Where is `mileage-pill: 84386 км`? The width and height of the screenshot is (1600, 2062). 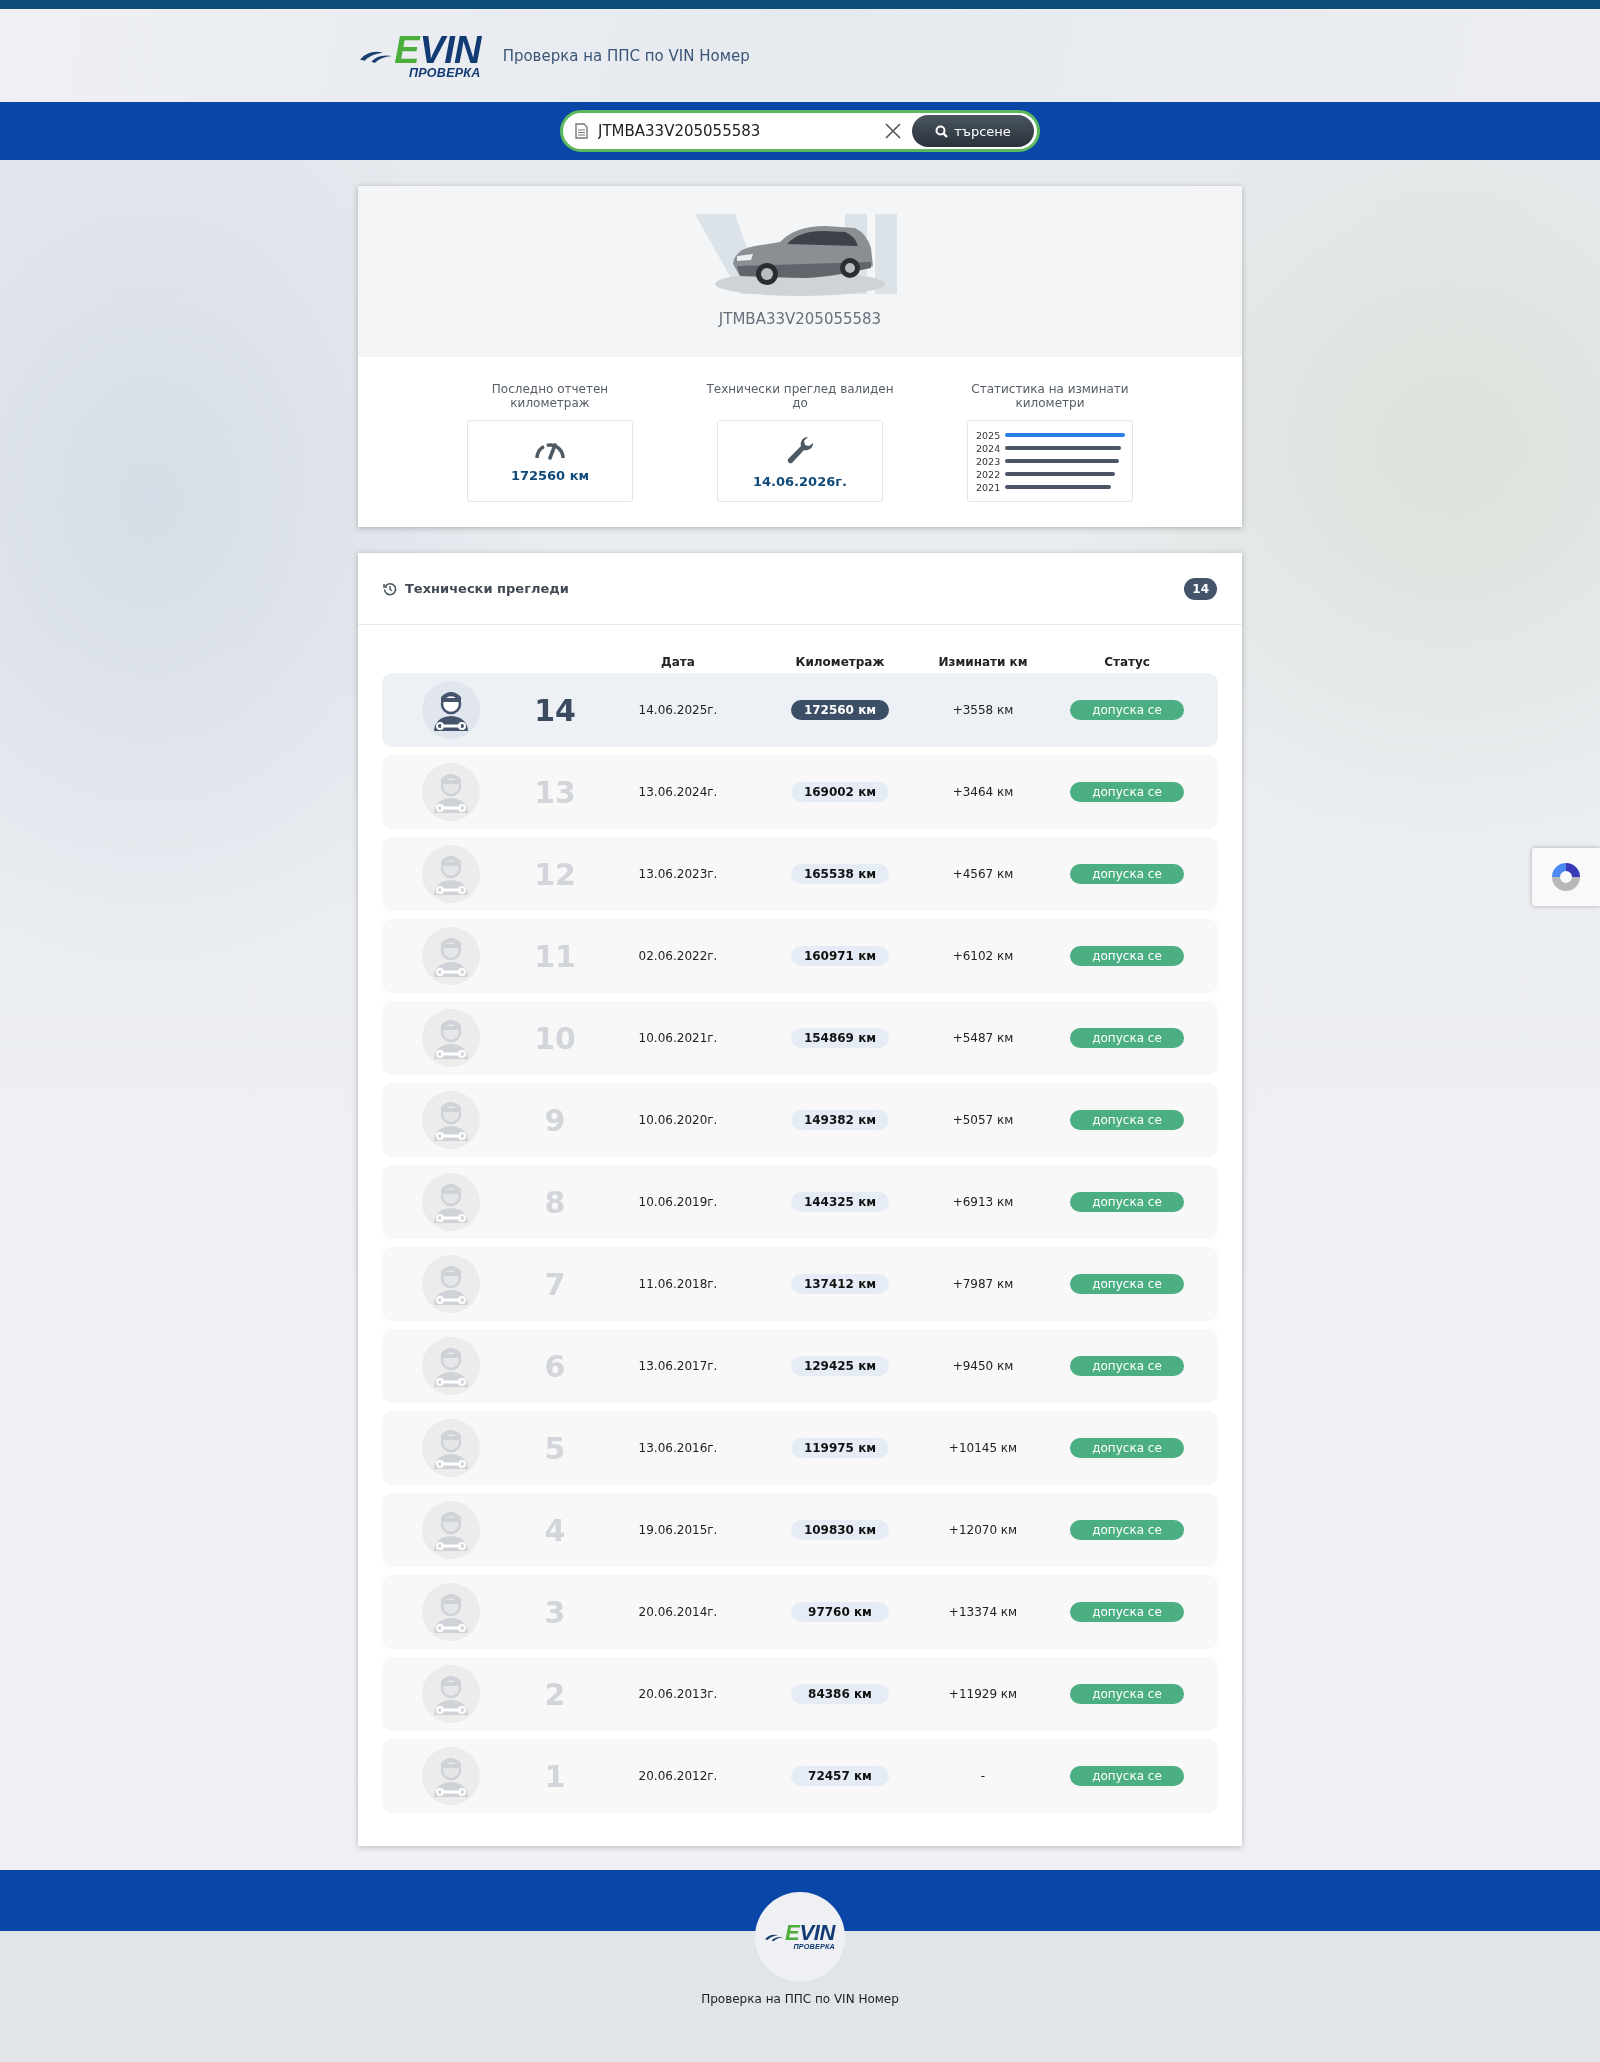
mileage-pill: 84386 км is located at coordinates (840, 1694).